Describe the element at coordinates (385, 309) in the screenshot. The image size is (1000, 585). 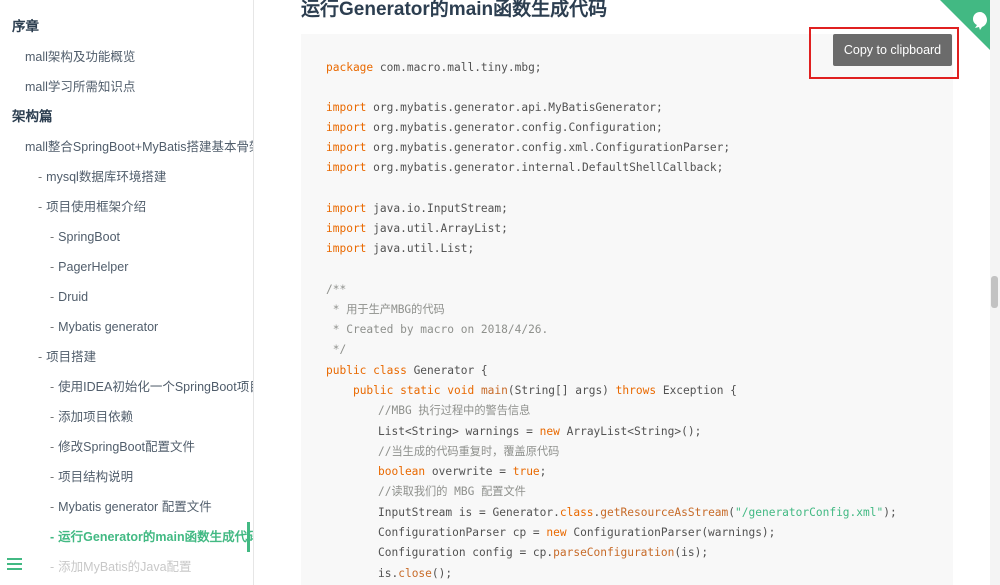
I see `code-comment: * 用于生产MBG的代码` at that location.